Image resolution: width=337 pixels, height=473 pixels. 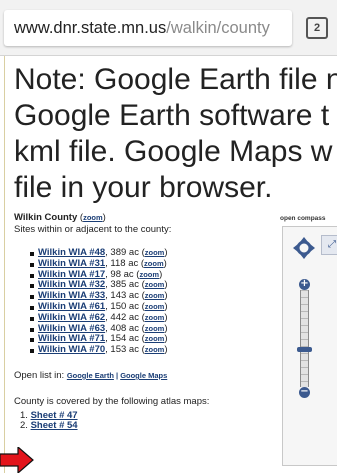 I want to click on pan-compass-icon, so click(x=304, y=248).